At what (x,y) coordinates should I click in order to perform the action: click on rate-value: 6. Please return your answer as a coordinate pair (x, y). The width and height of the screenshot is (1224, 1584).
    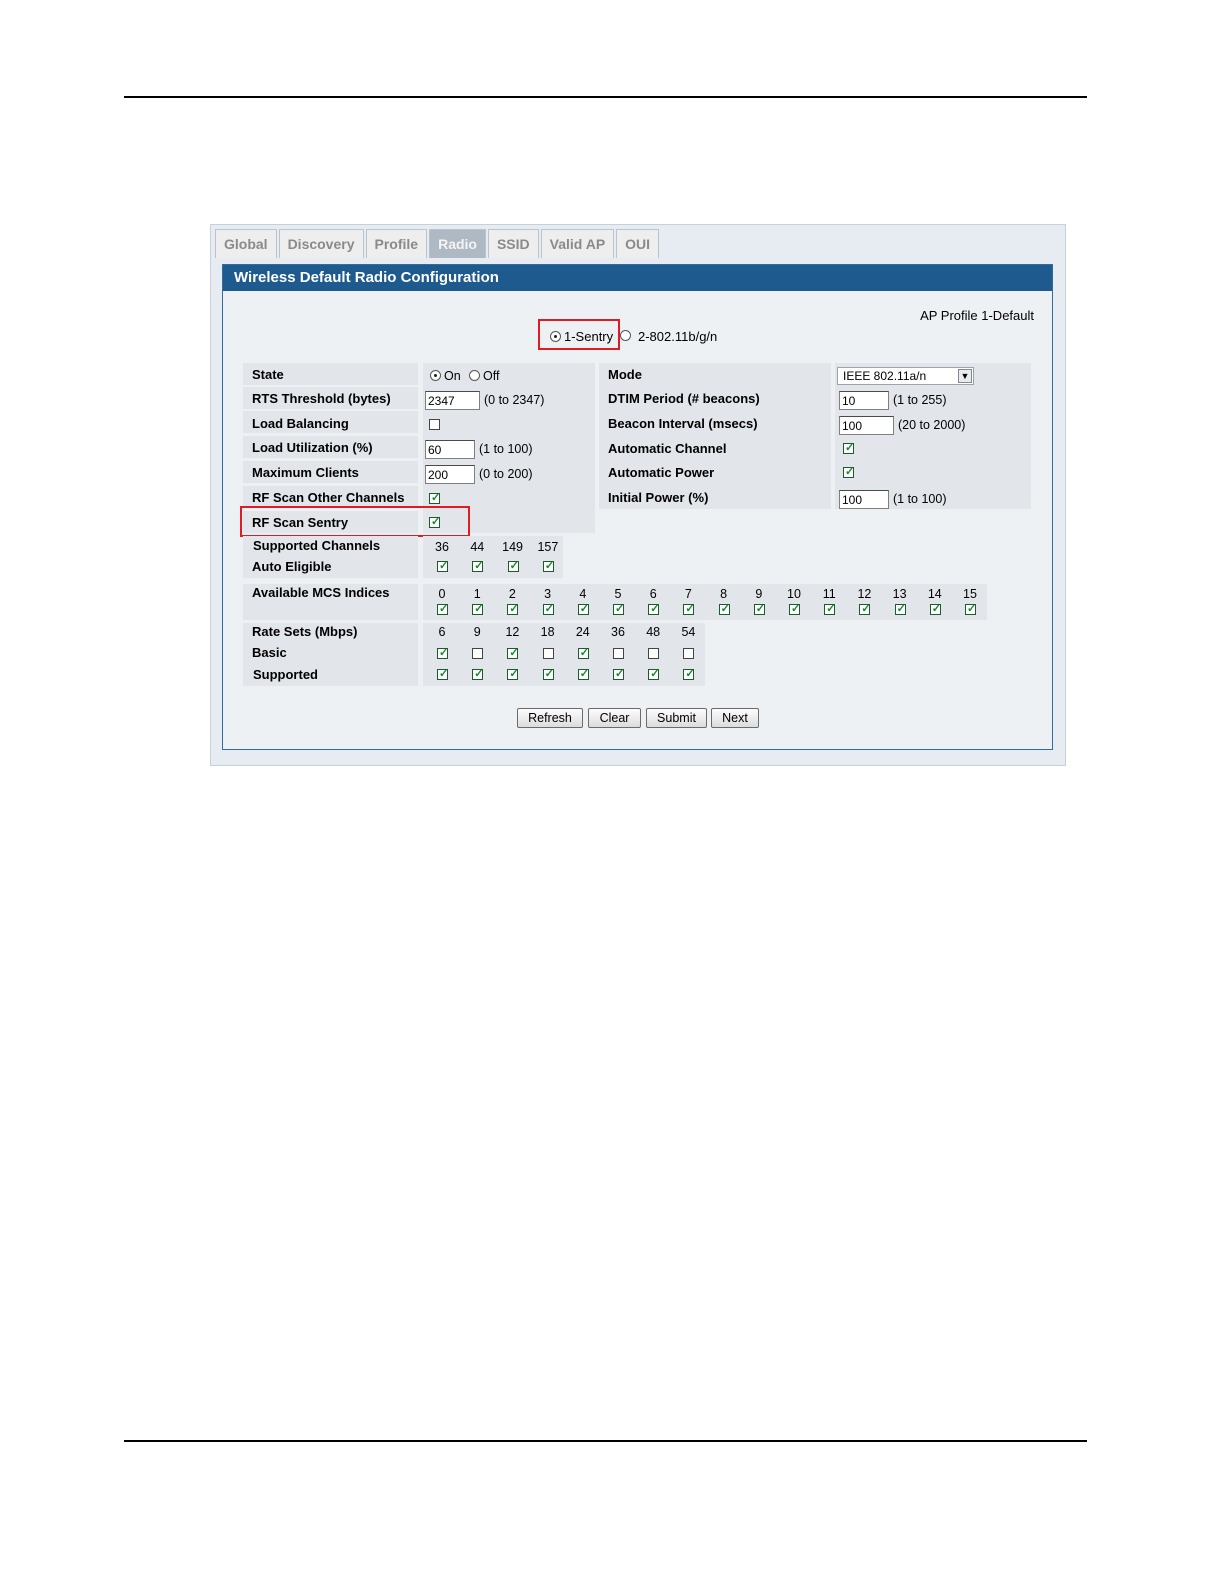
    Looking at the image, I should click on (442, 632).